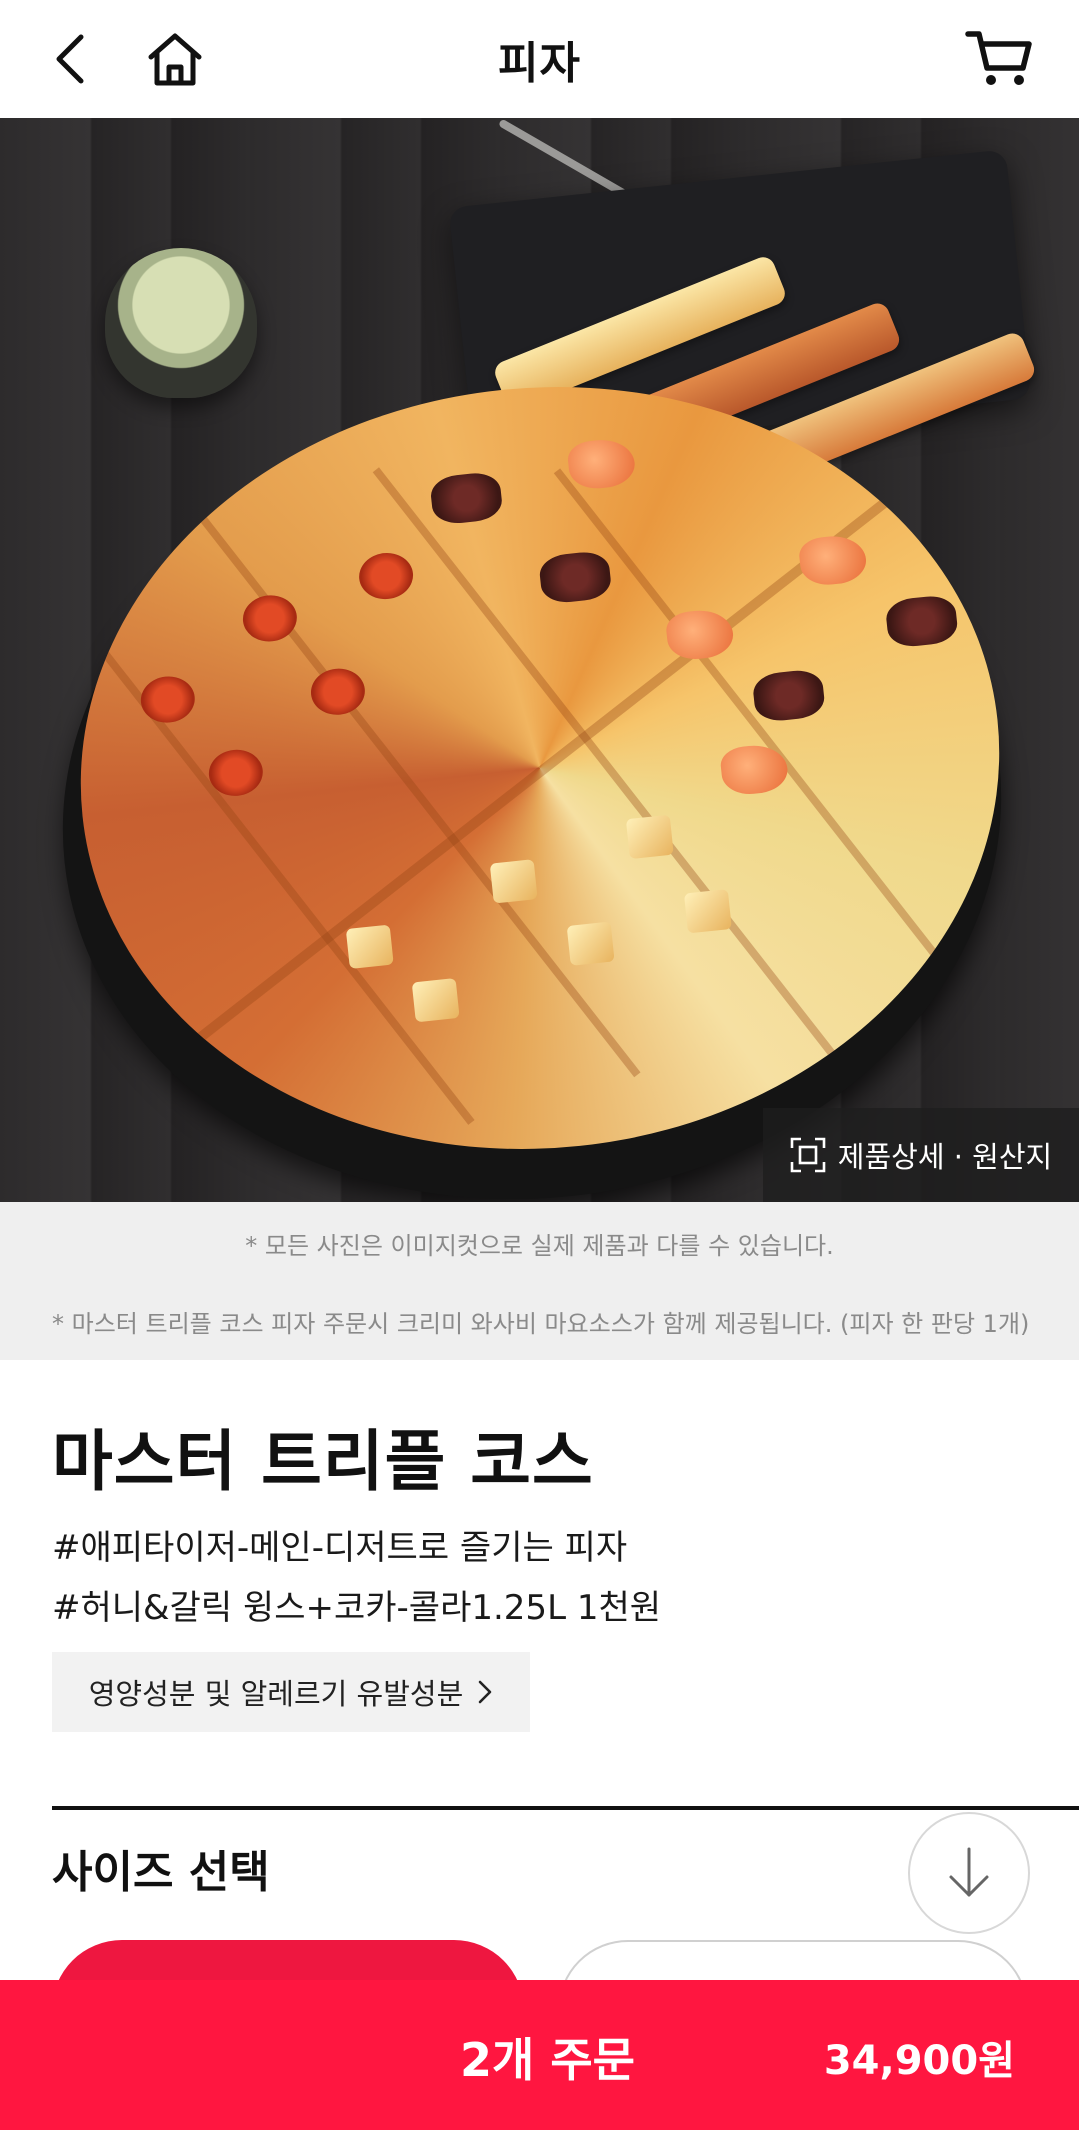  What do you see at coordinates (919, 2061) in the screenshot?
I see `order-total-price: 34,900원` at bounding box center [919, 2061].